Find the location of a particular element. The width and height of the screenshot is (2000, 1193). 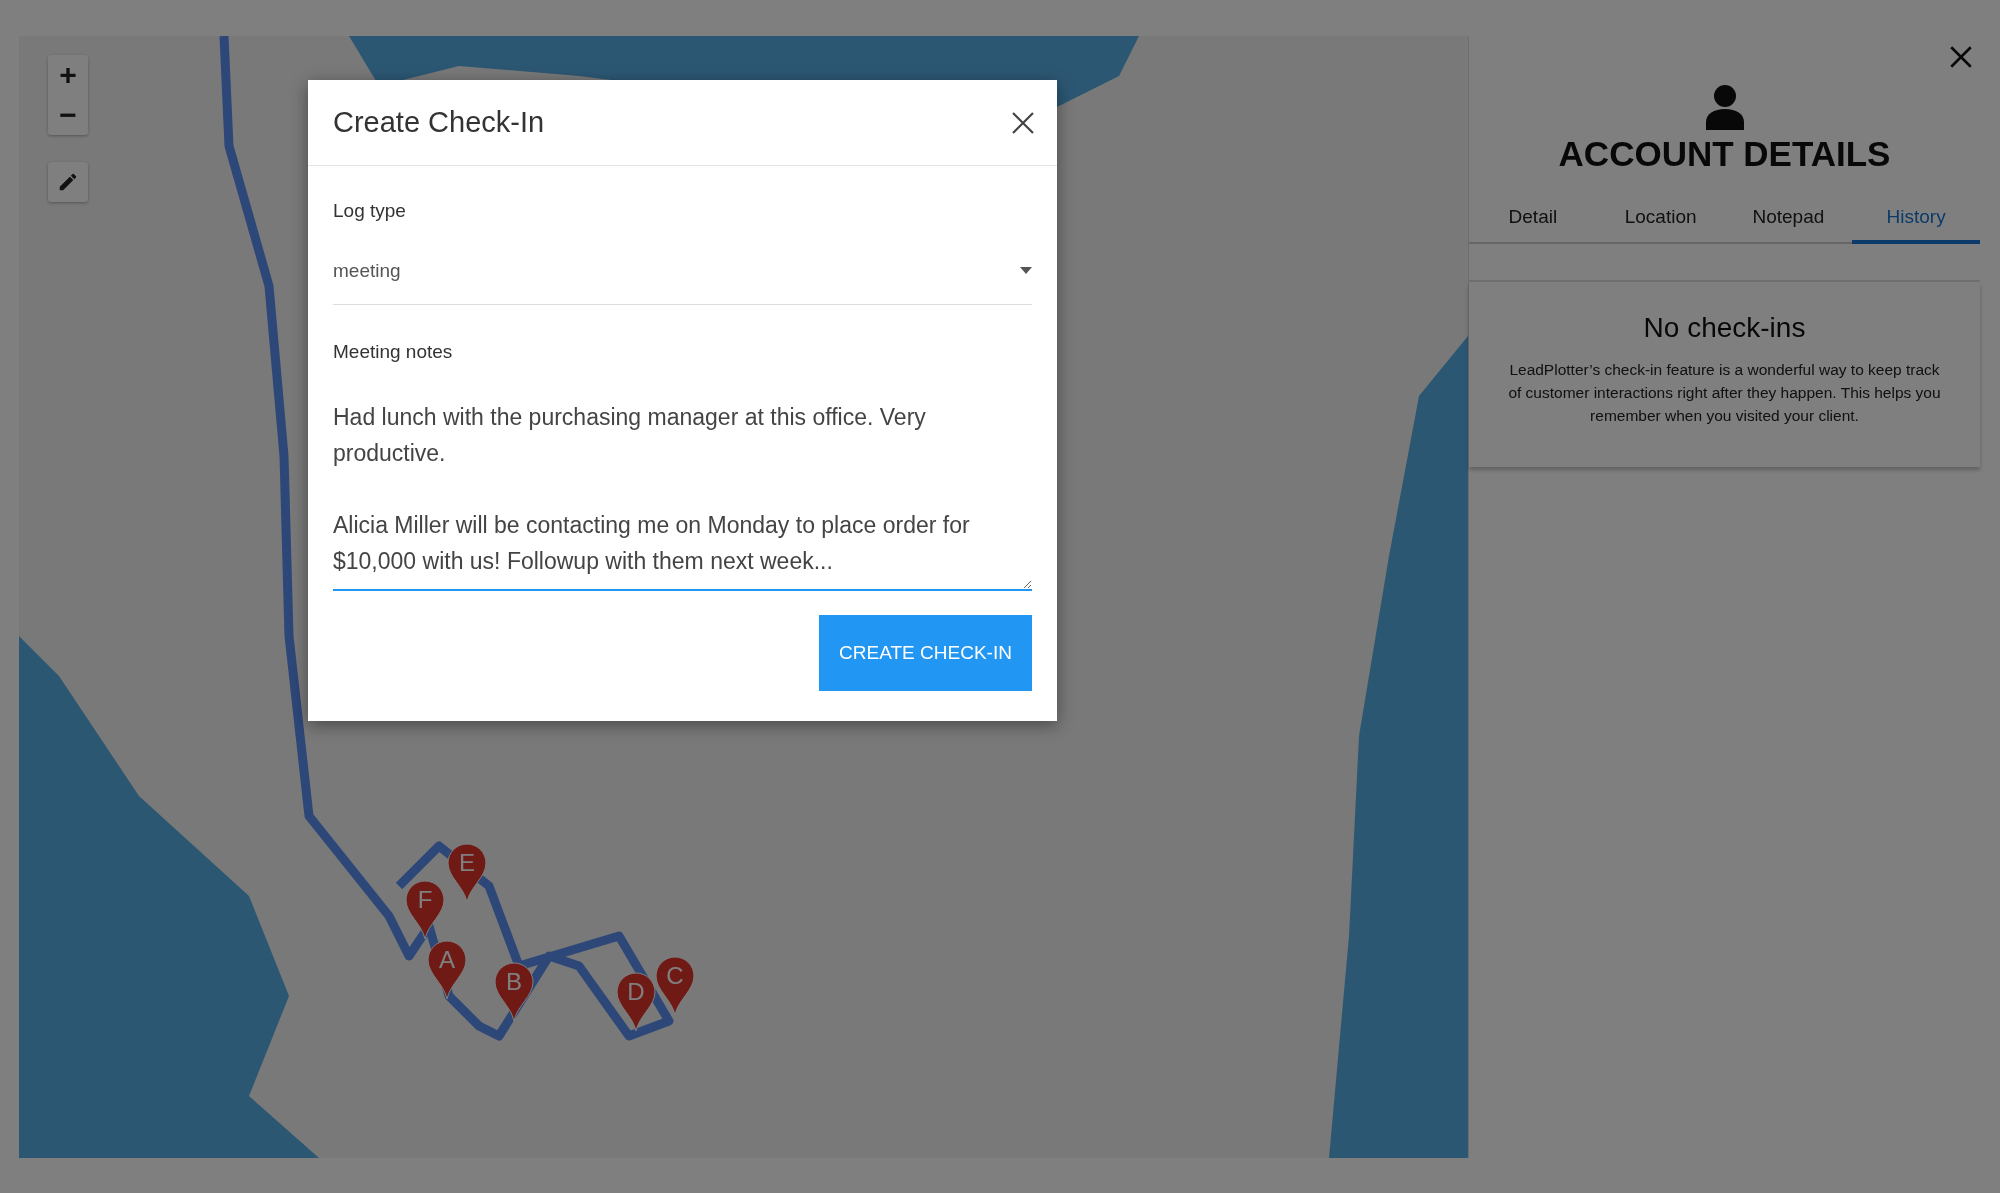

field-label: Meeting notes is located at coordinates (393, 352).